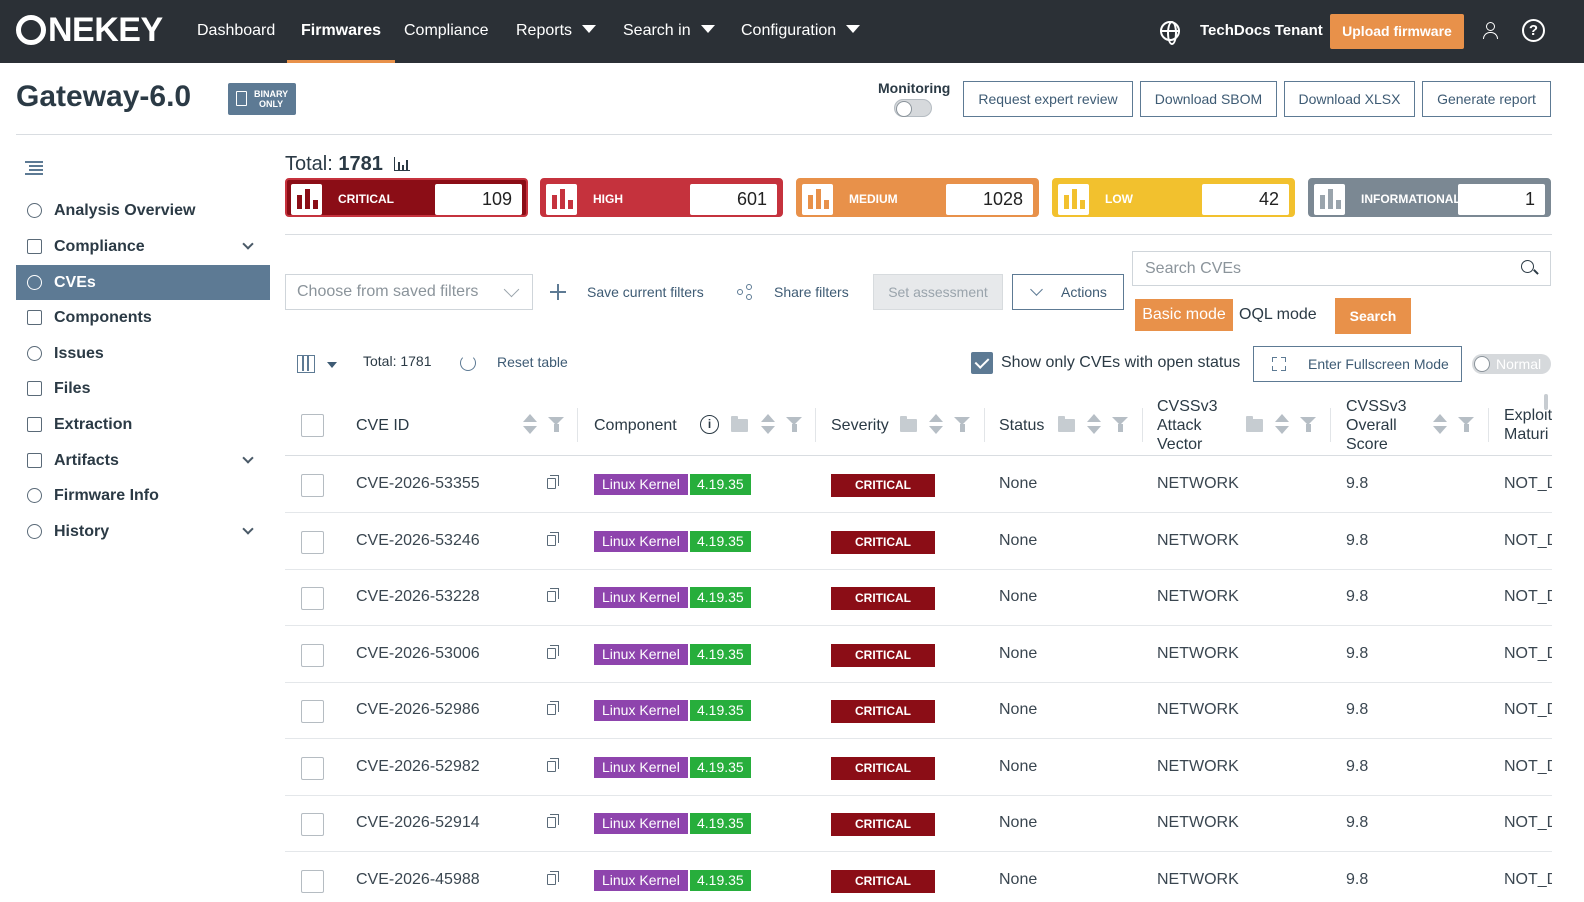  What do you see at coordinates (811, 292) in the screenshot?
I see `share-filters-button: Share filters` at bounding box center [811, 292].